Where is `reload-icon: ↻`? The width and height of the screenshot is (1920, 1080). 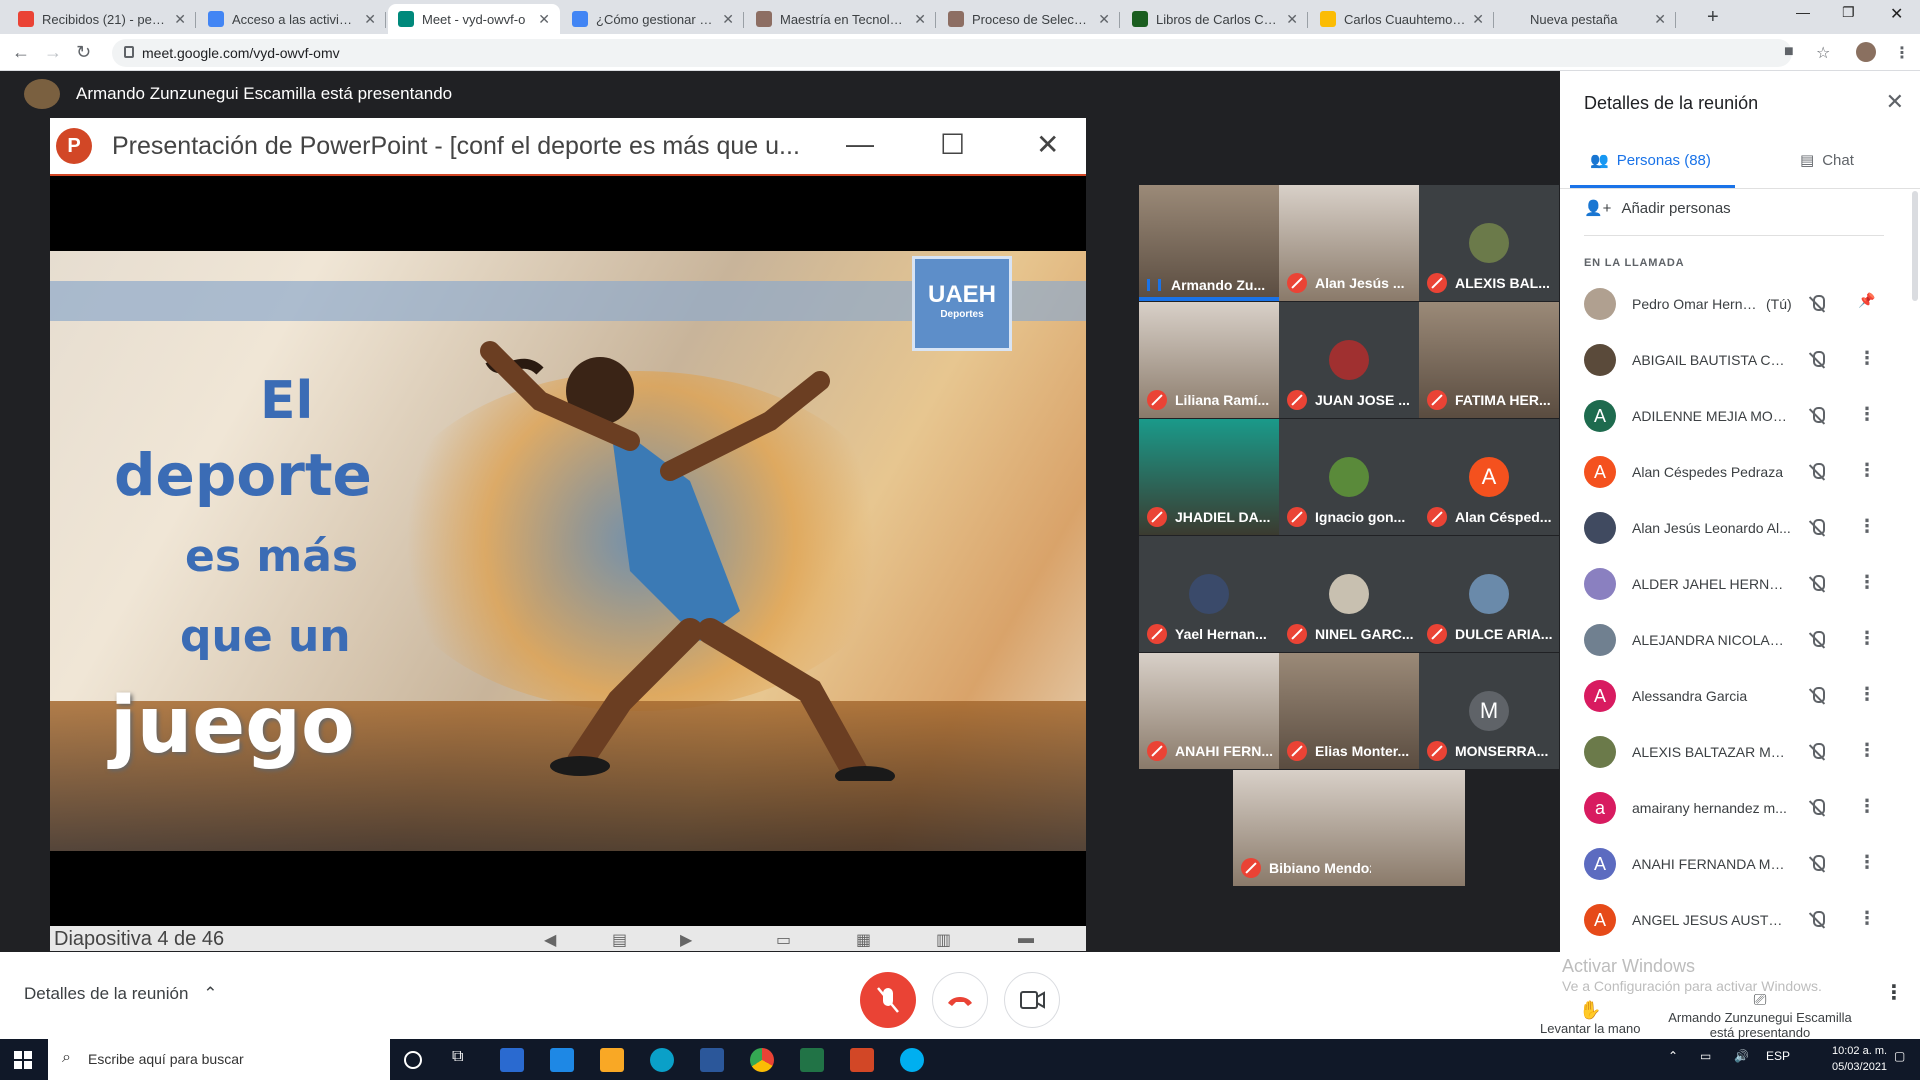 reload-icon: ↻ is located at coordinates (83, 52).